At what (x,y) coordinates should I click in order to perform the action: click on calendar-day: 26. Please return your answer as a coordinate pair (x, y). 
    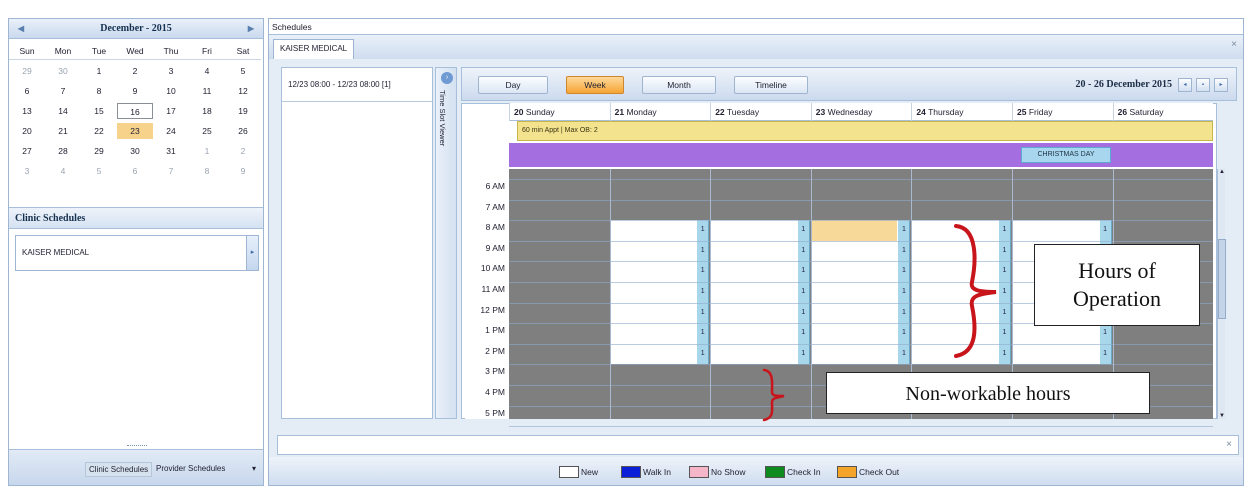
    Looking at the image, I should click on (243, 131).